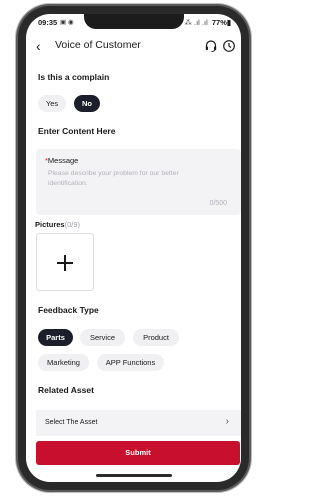 The height and width of the screenshot is (496, 320). What do you see at coordinates (133, 23) in the screenshot?
I see `status-bar: 09:35 ▣ ◉ ⁂ .ıl .ıl 77%▮` at bounding box center [133, 23].